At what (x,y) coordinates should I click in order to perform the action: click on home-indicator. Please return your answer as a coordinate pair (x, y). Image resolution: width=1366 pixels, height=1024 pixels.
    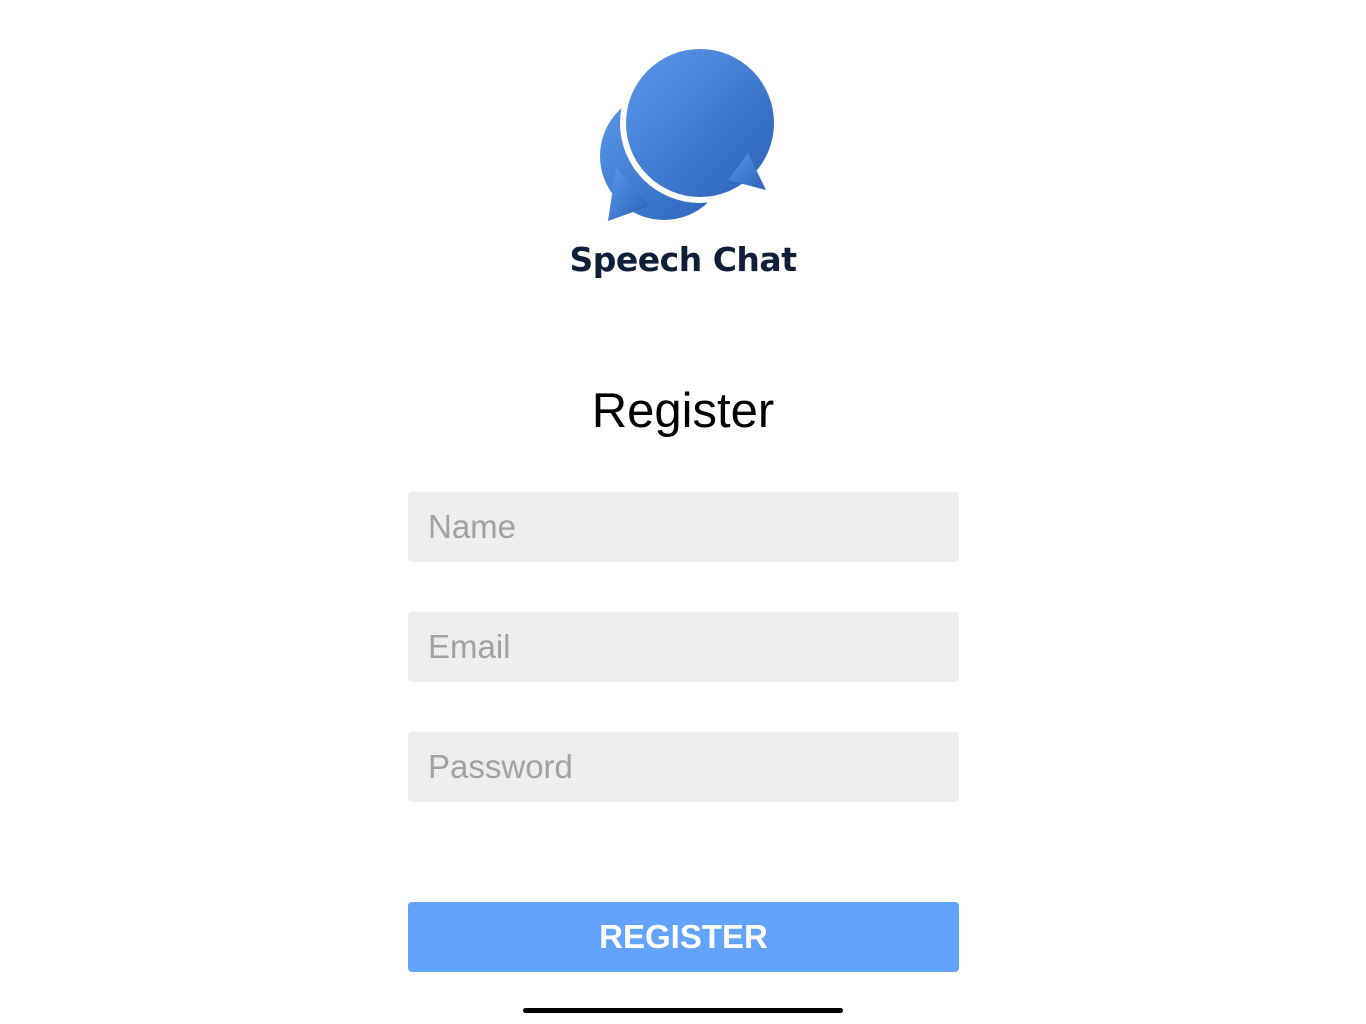
    Looking at the image, I should click on (683, 1010).